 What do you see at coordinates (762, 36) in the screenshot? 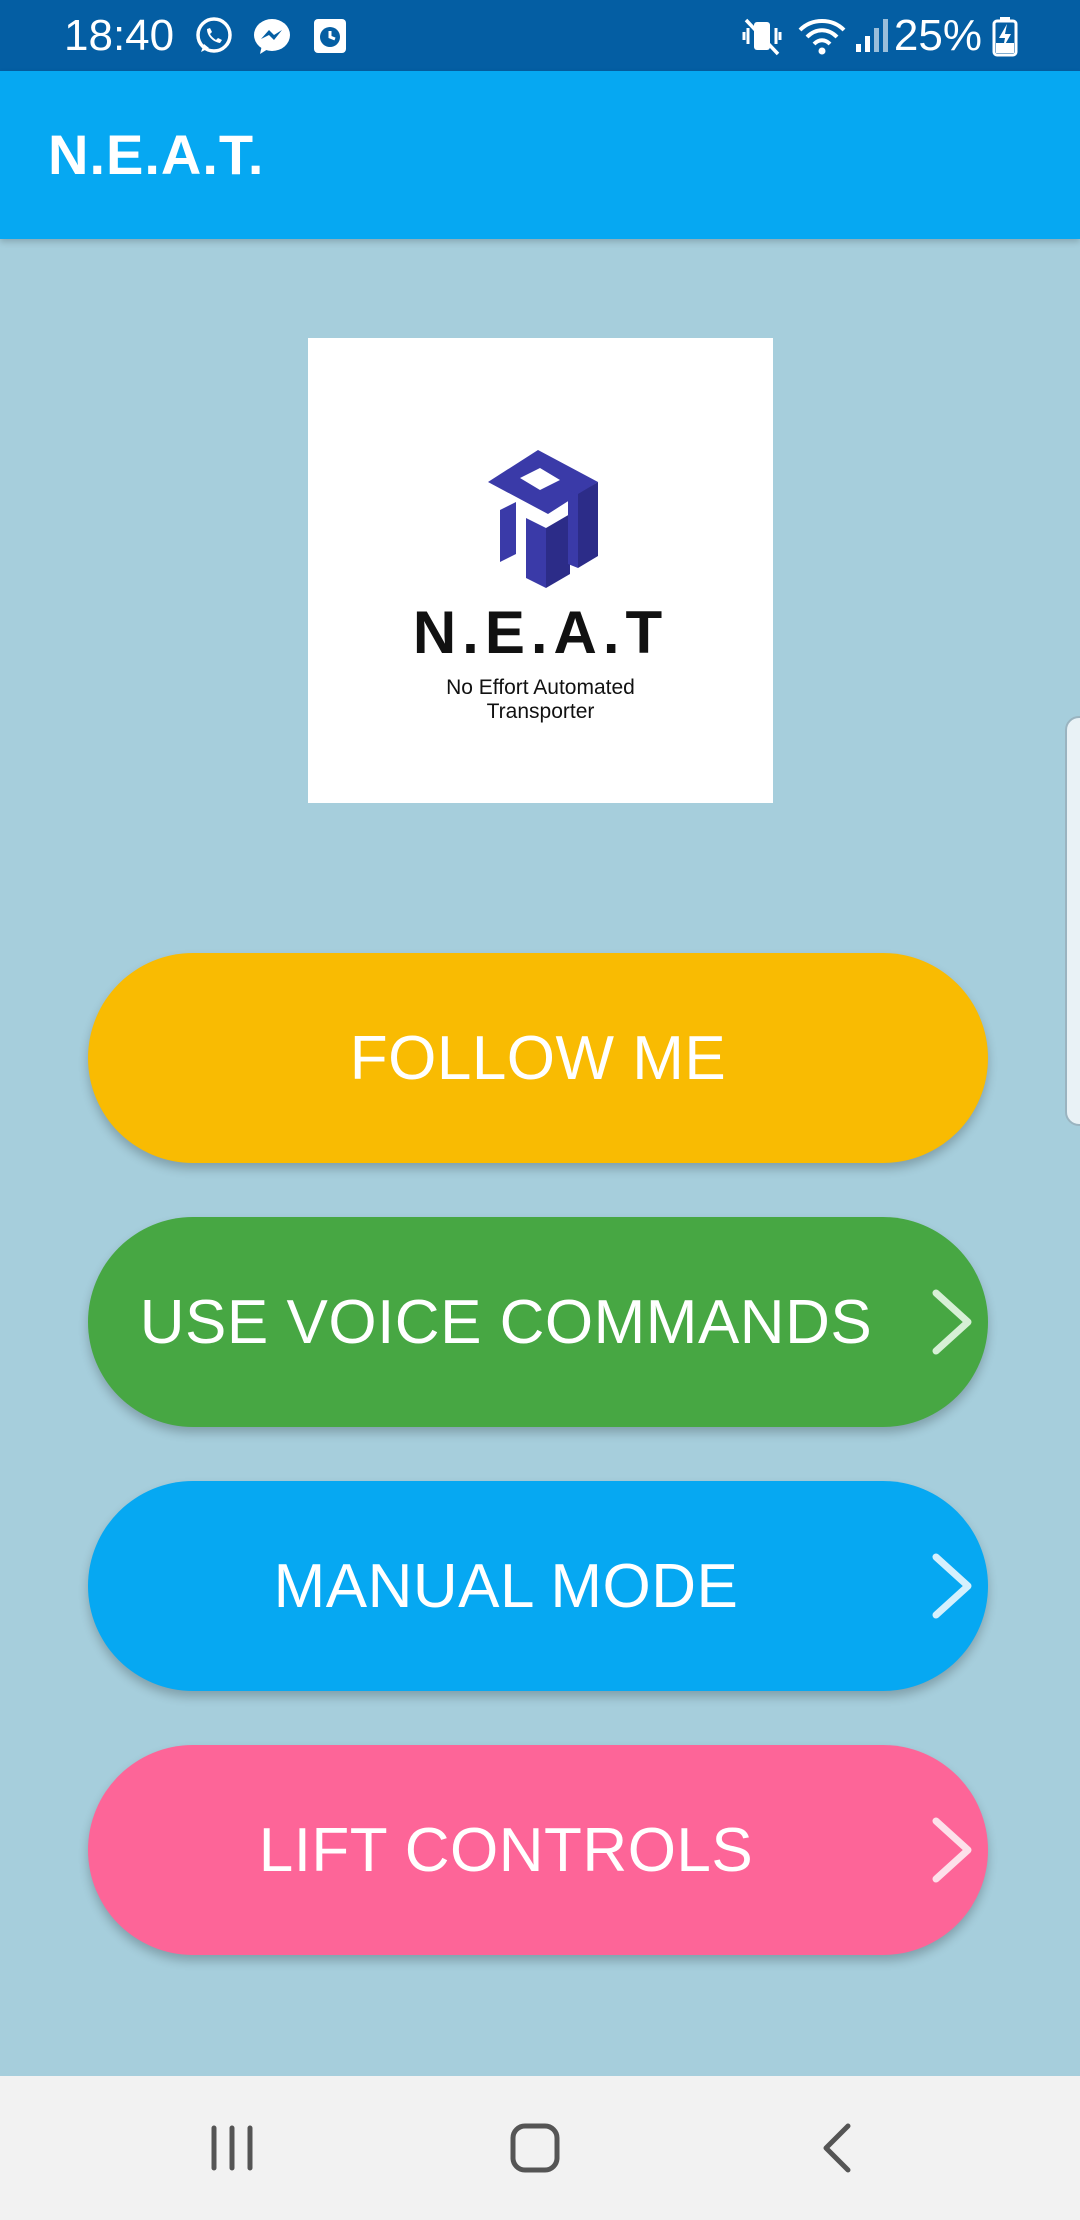
I see `mute-vibrate-icon` at bounding box center [762, 36].